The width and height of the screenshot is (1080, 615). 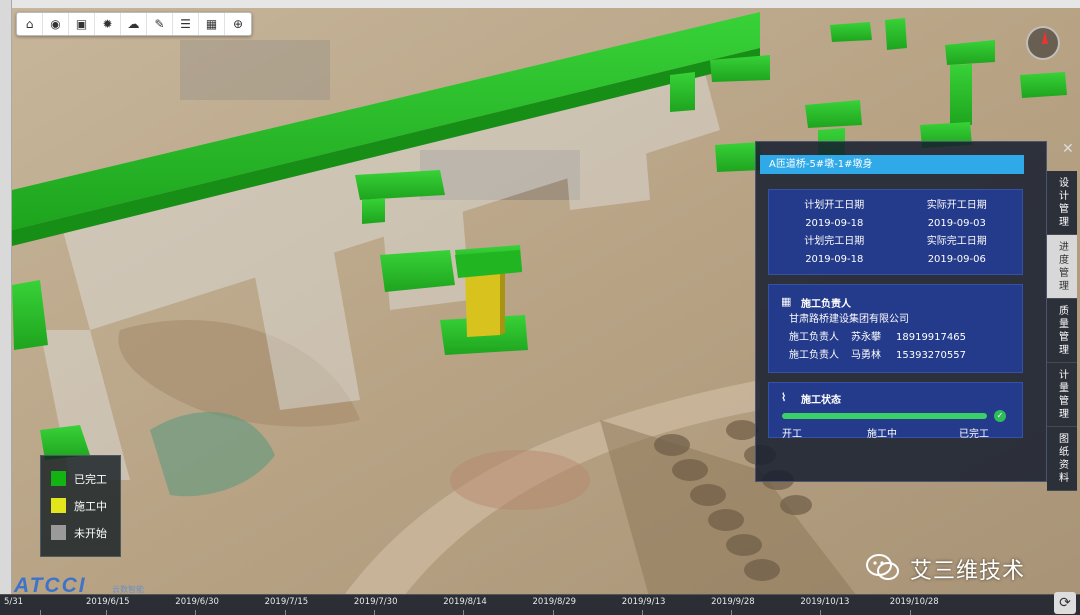 I want to click on actual-start-label: 实际开工日期, so click(x=956, y=205).